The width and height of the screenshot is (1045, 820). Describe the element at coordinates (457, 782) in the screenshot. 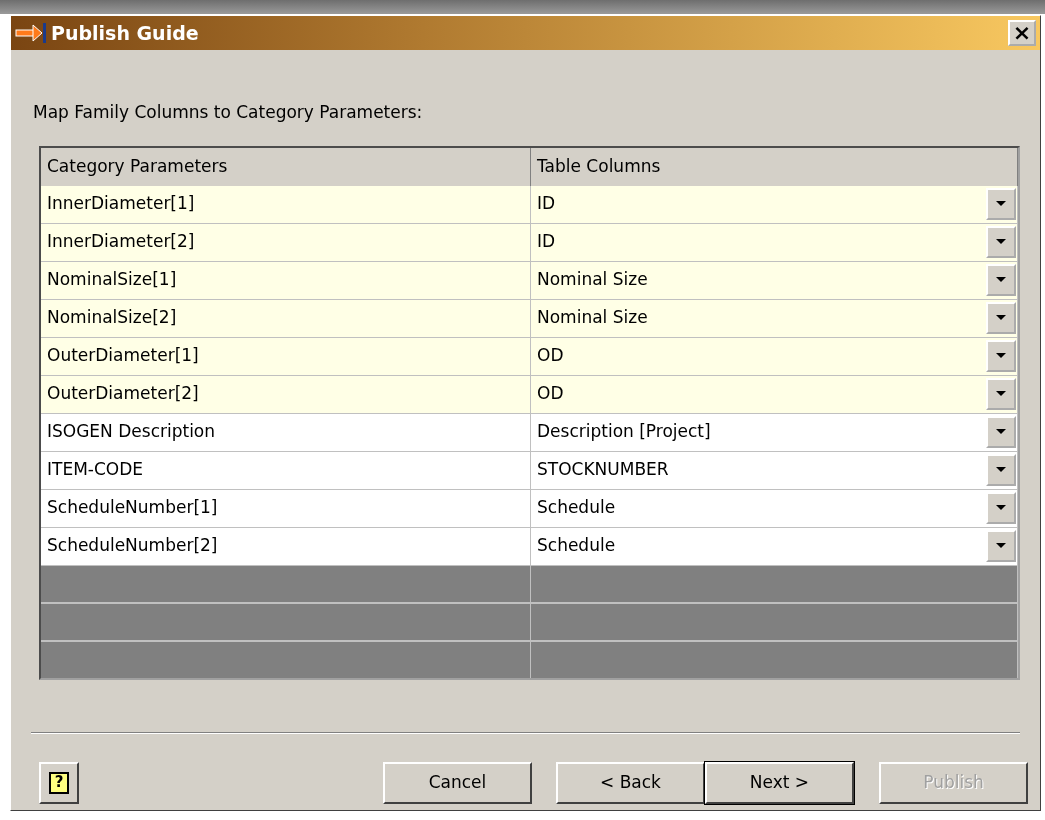

I see `dialog-button: Cancel` at that location.